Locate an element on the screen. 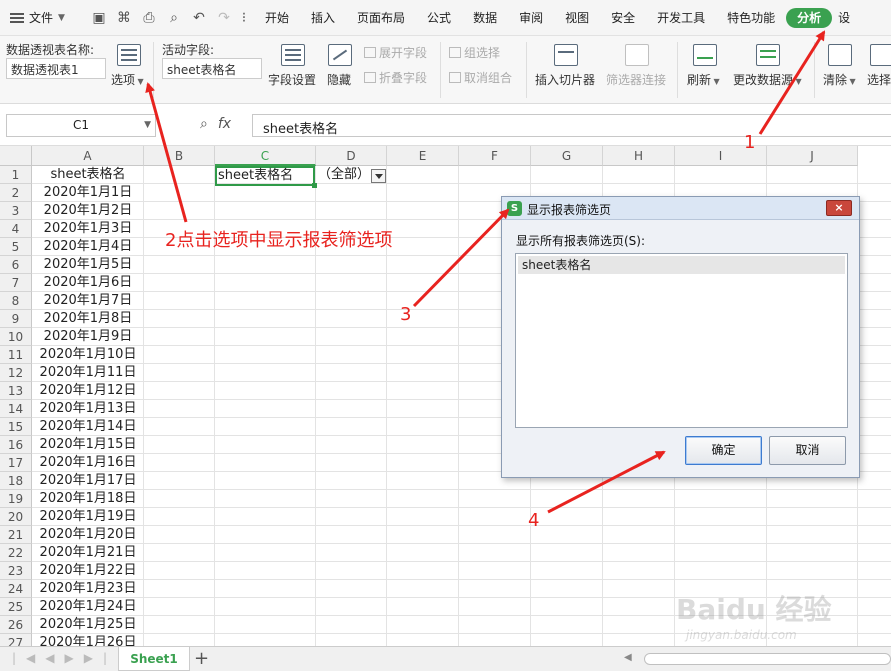  change-source-icon is located at coordinates (768, 55).